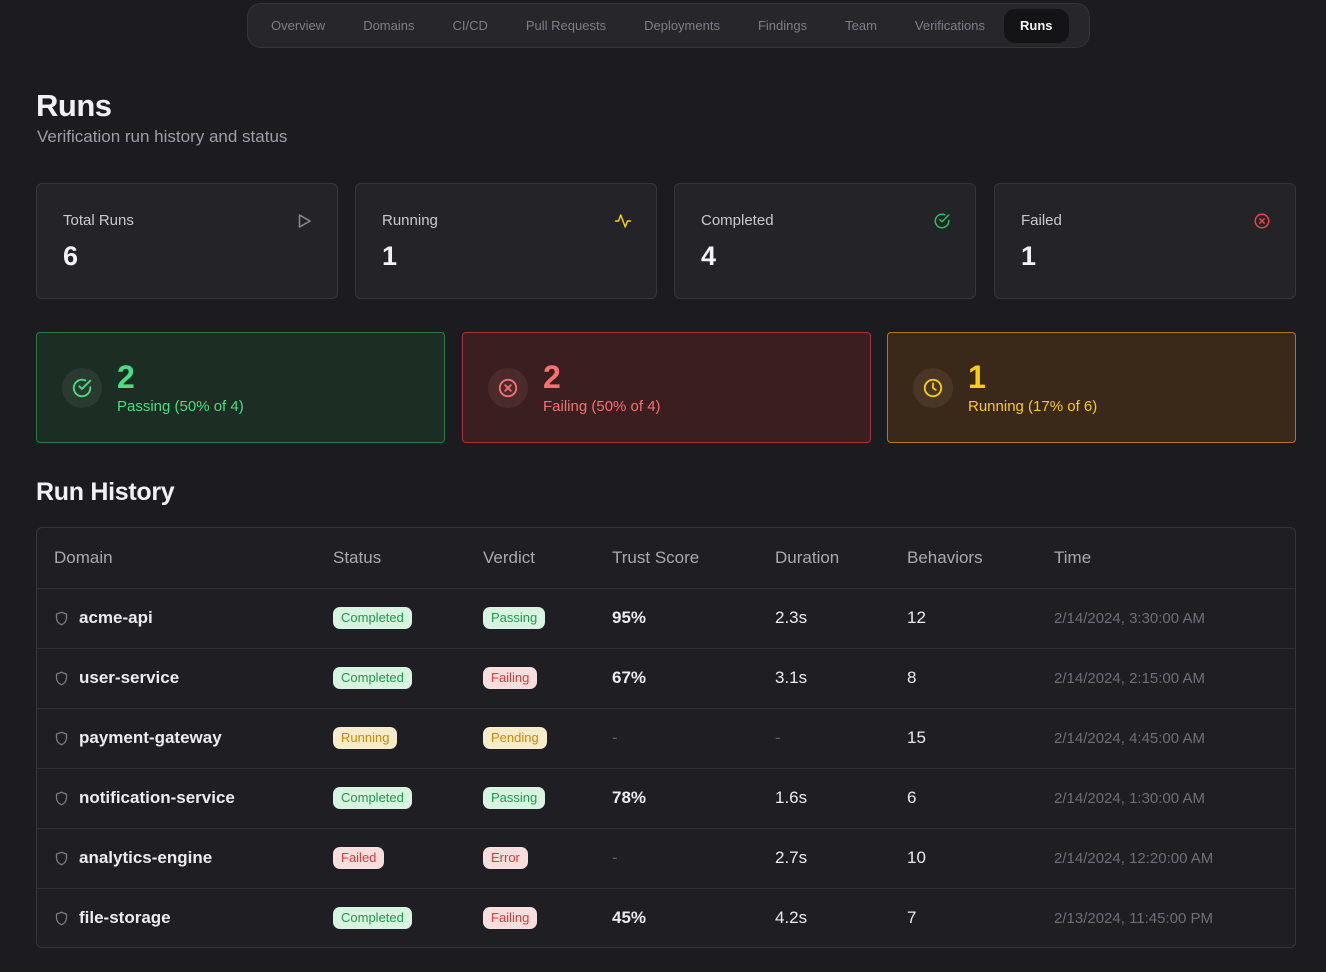 Image resolution: width=1326 pixels, height=972 pixels. I want to click on tab-findings: Findings, so click(782, 26).